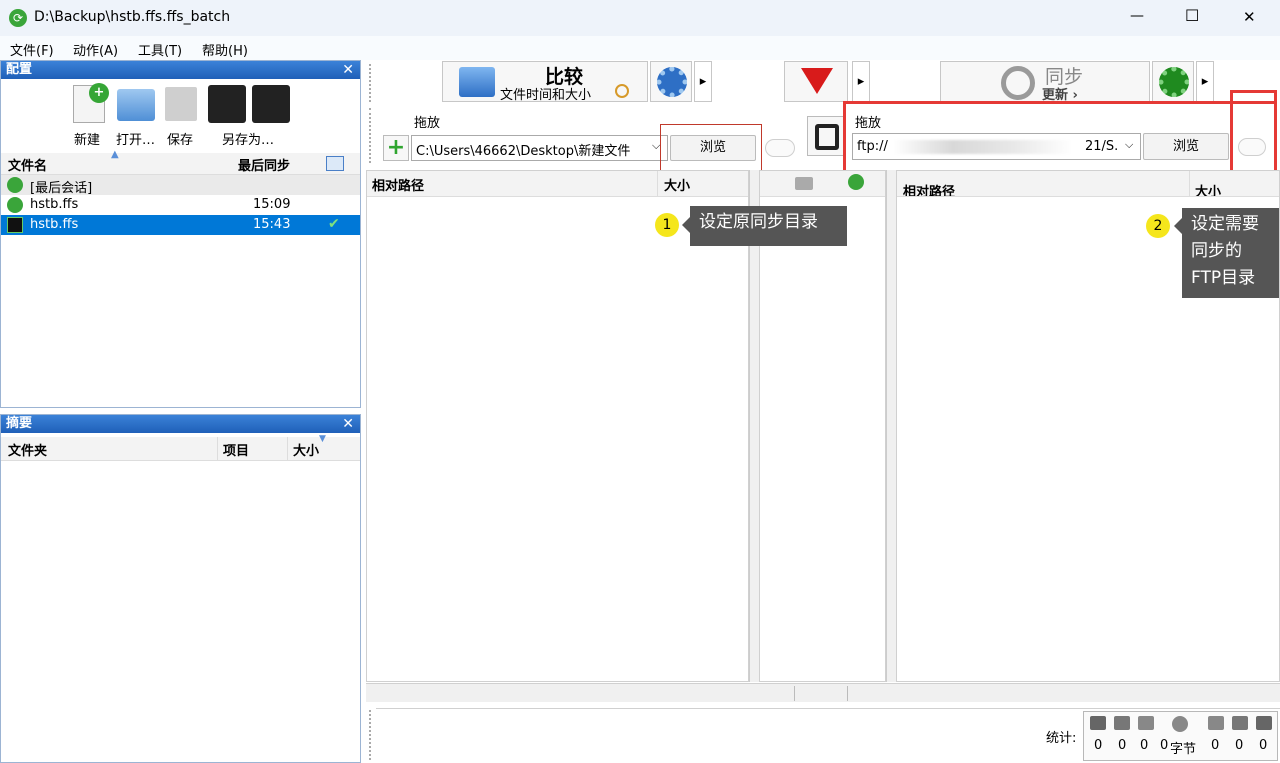  I want to click on sync-more-button: ▸, so click(1205, 81).